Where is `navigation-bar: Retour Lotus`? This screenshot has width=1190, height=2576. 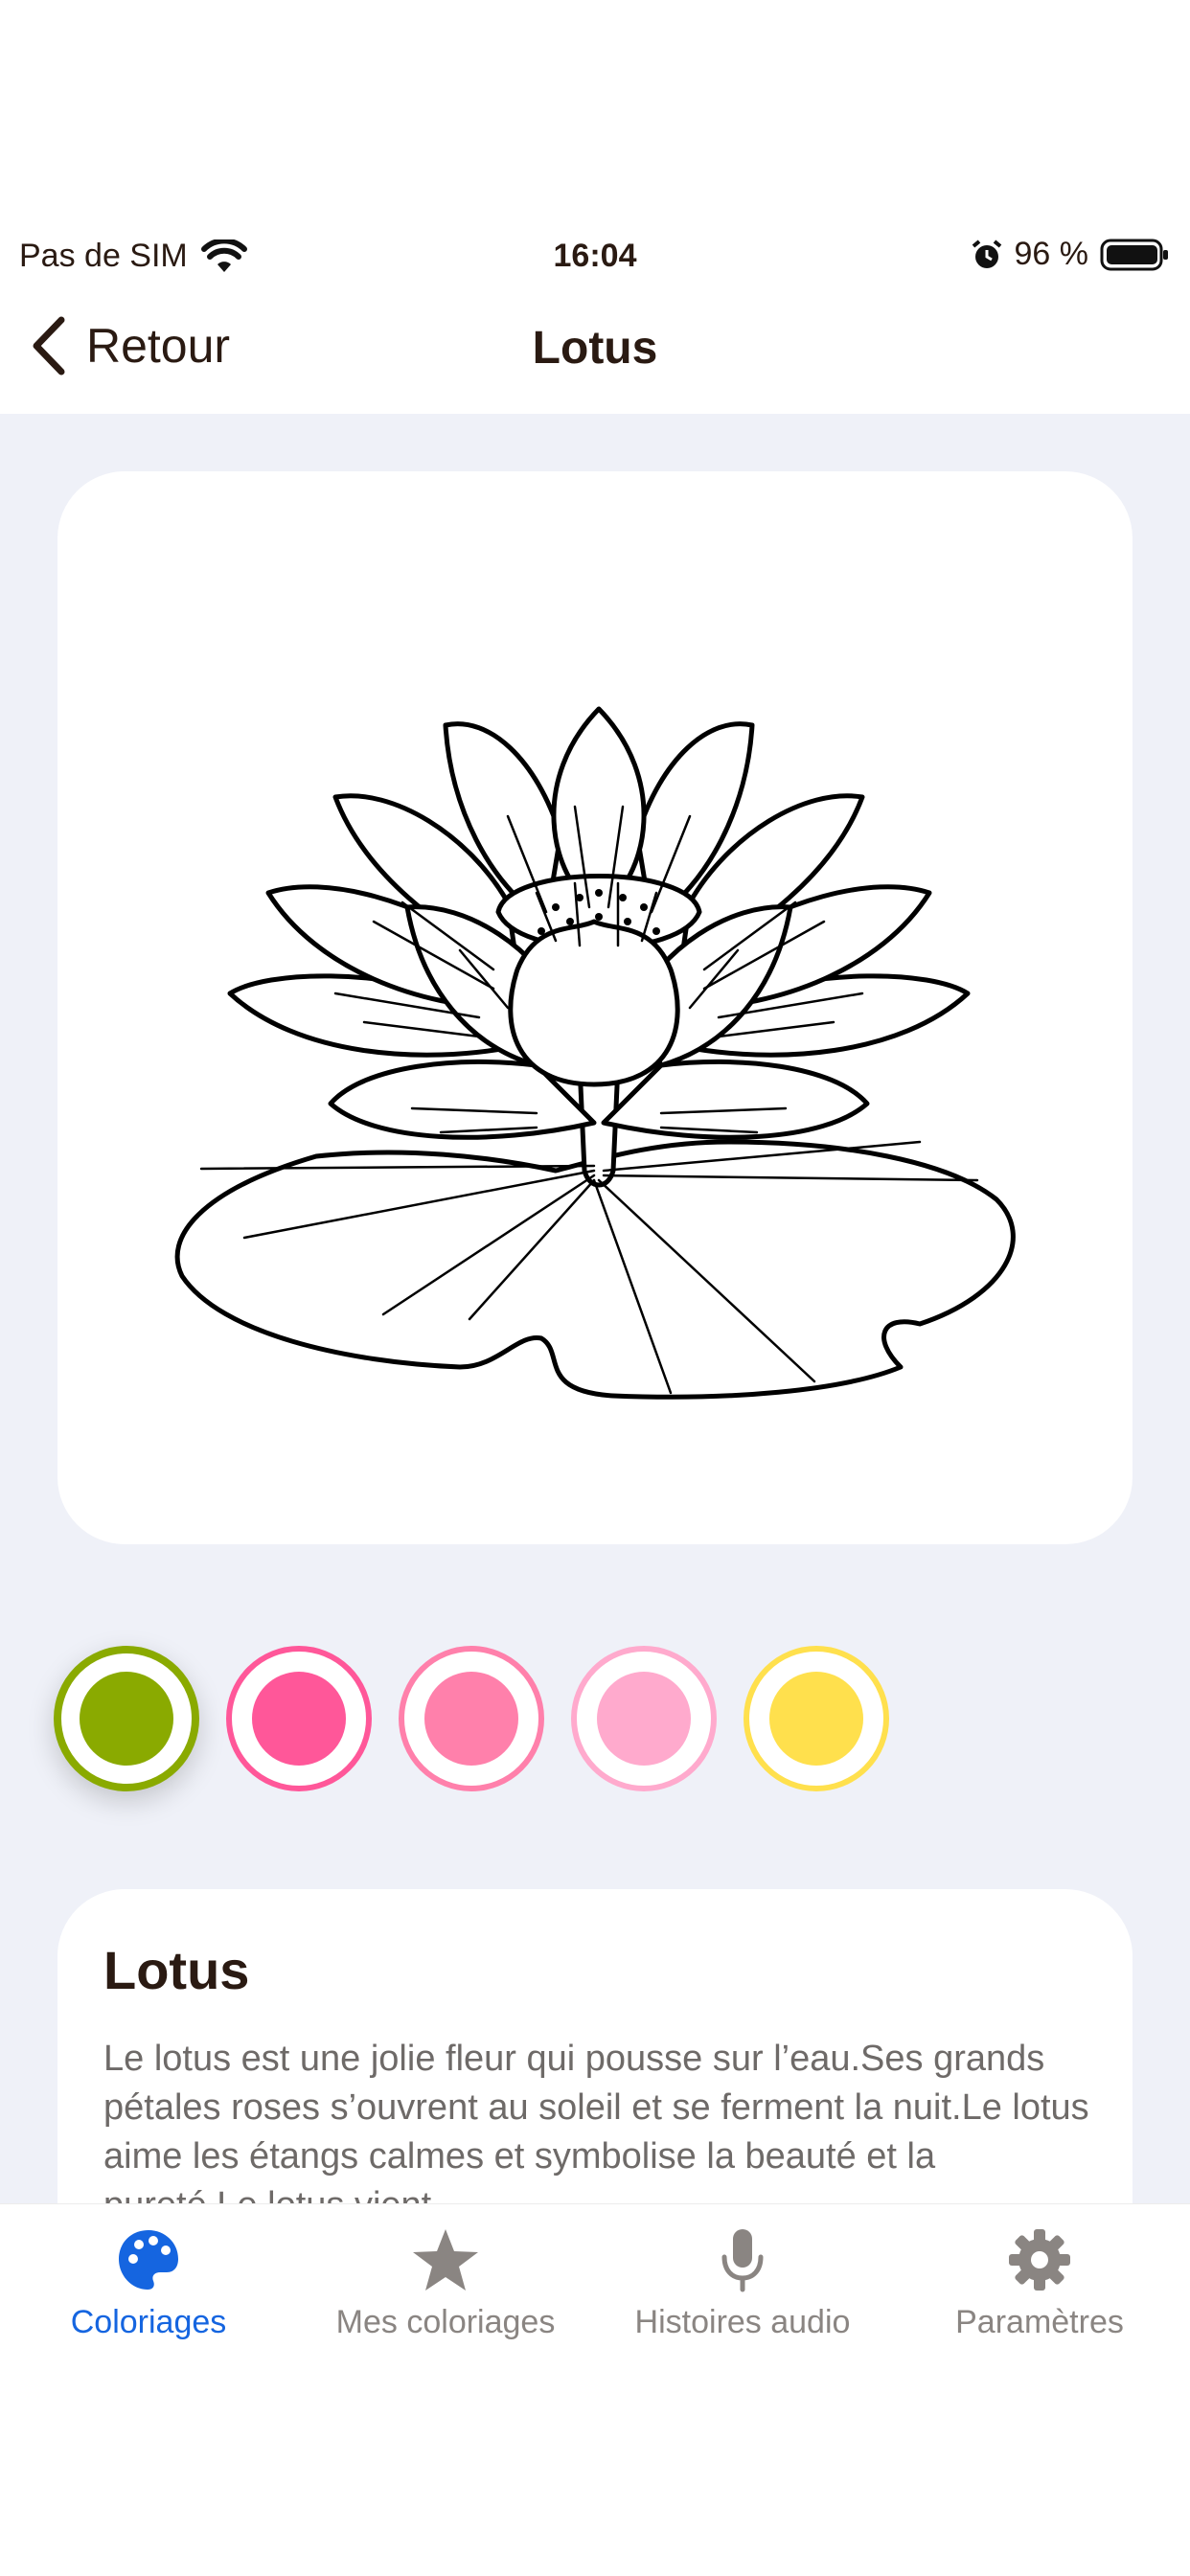
navigation-bar: Retour Lotus is located at coordinates (595, 359).